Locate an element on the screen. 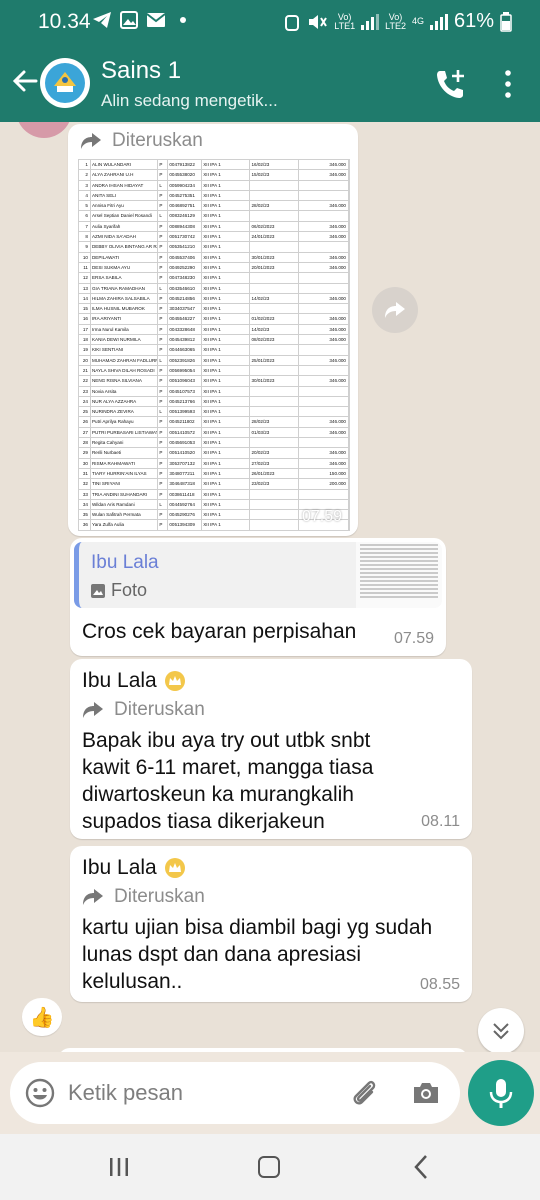 The height and width of the screenshot is (1200, 540). sheet-row: 12 ERSA SABILA P 0047348230 XII IPA 1 is located at coordinates (214, 278).